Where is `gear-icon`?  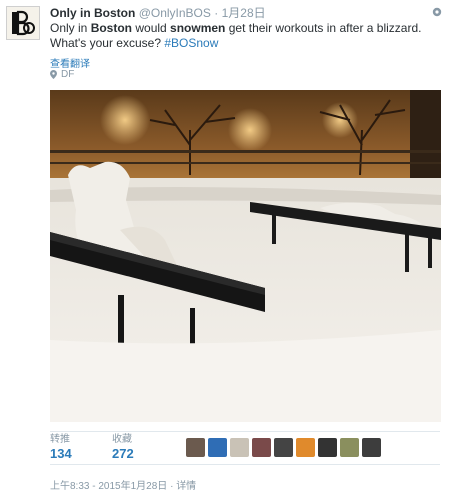
gear-icon is located at coordinates (437, 12).